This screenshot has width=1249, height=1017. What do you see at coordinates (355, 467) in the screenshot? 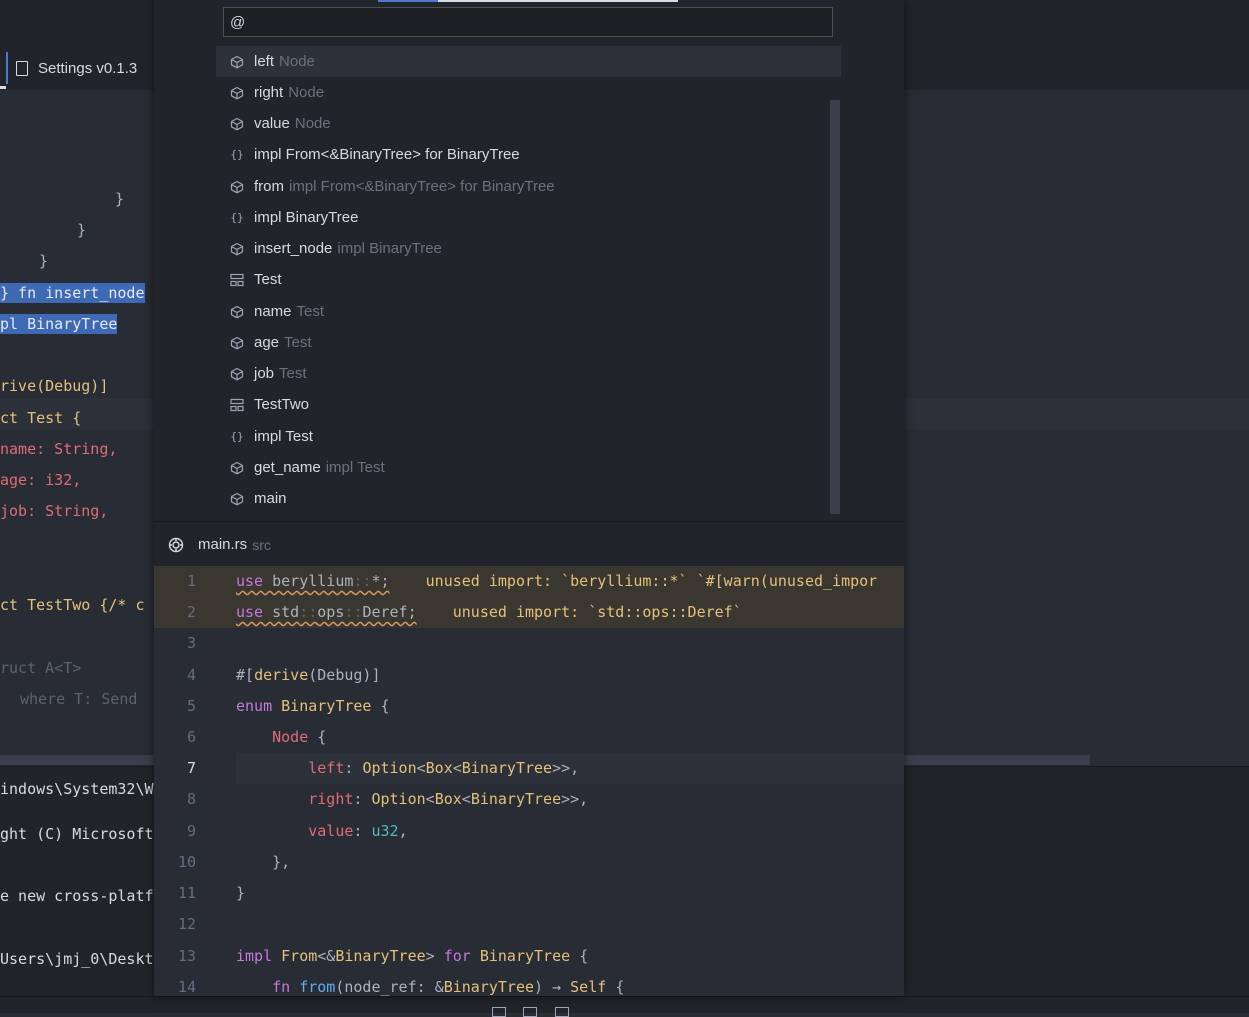
I see `result-context: impl Test` at bounding box center [355, 467].